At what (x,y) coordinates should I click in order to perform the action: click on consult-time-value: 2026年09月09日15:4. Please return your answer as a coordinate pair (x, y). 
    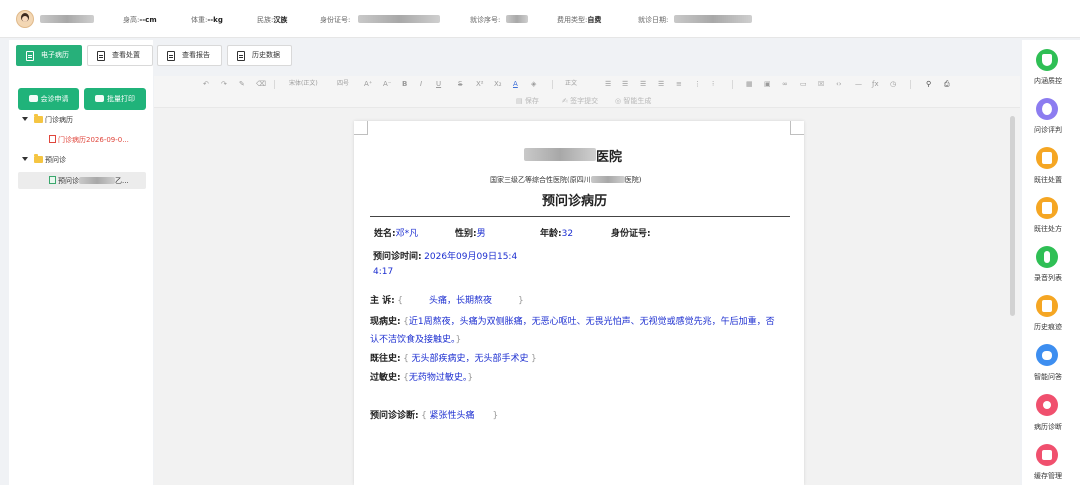
    Looking at the image, I should click on (470, 257).